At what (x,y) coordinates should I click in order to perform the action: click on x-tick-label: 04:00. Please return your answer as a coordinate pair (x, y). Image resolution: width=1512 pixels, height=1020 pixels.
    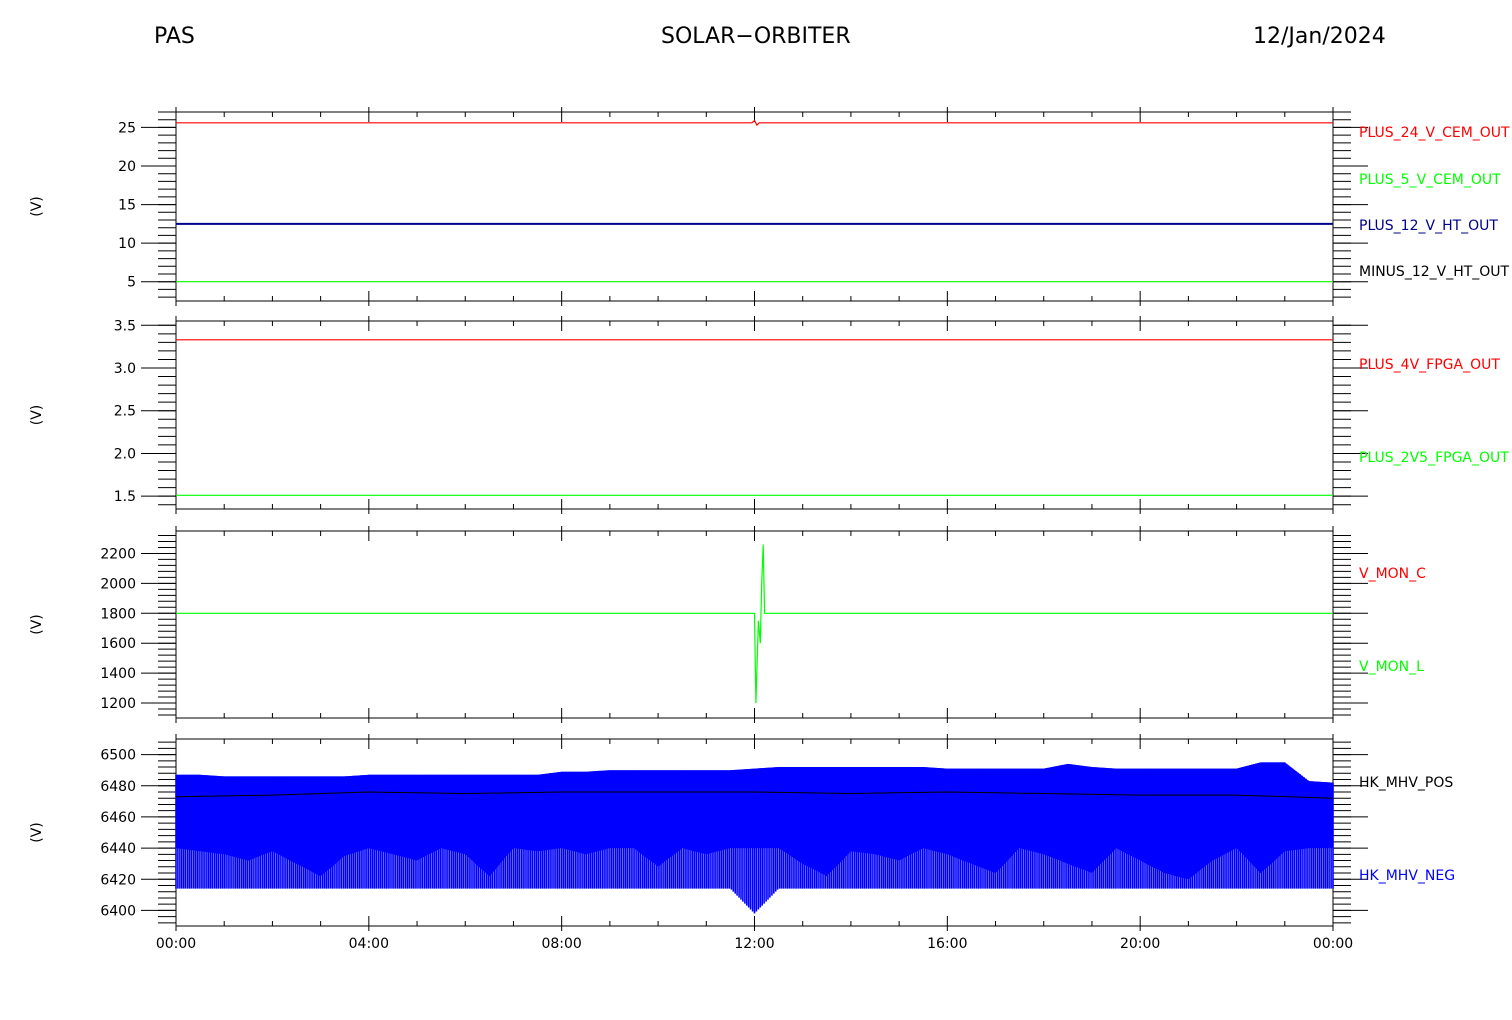
    Looking at the image, I should click on (369, 944).